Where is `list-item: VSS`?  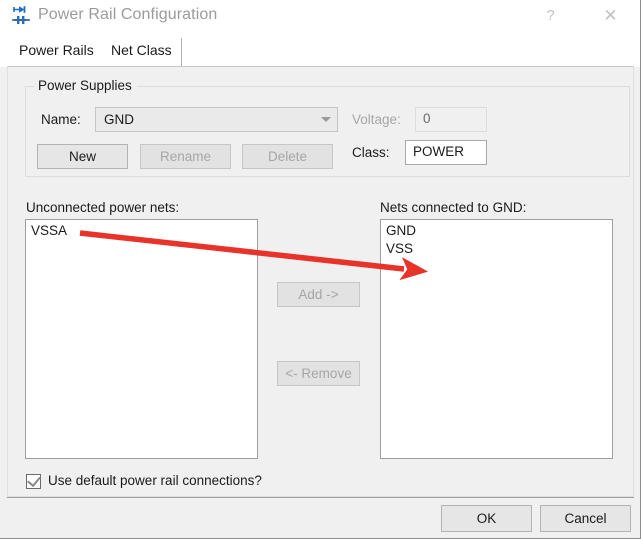
list-item: VSS is located at coordinates (496, 249).